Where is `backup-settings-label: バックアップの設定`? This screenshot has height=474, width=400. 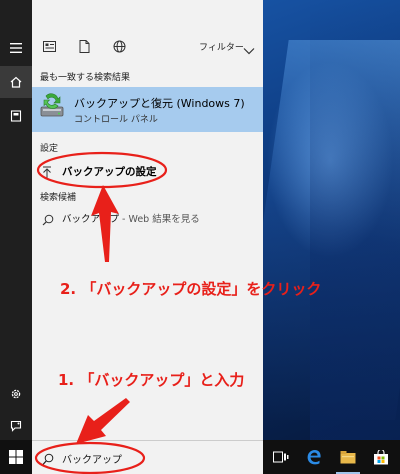 backup-settings-label: バックアップの設定 is located at coordinates (109, 172).